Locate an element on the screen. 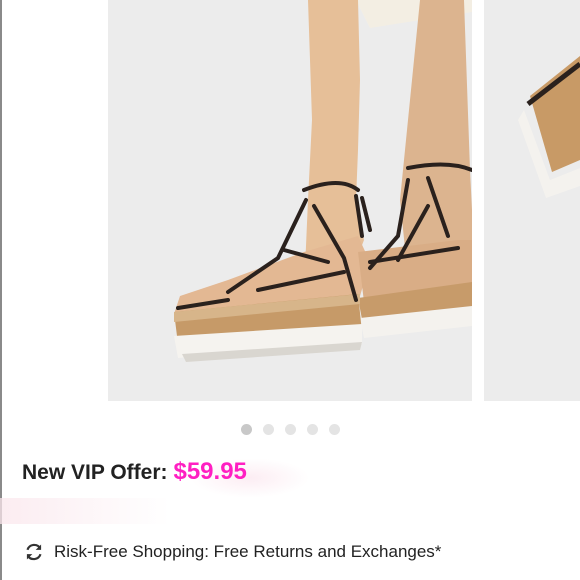  refresh-icon is located at coordinates (34, 552).